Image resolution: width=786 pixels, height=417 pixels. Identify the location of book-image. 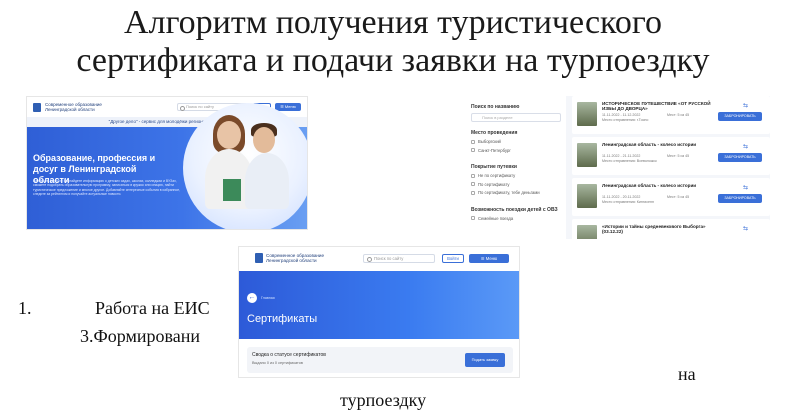
(232, 190).